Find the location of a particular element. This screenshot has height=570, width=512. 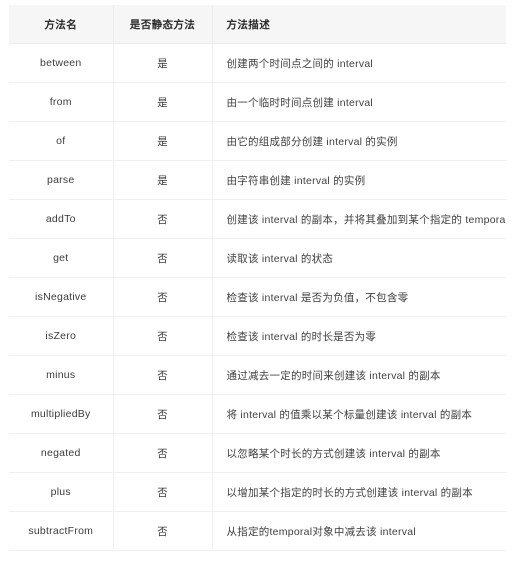

cell-description: 从指定的temporal对象中减去该 interval is located at coordinates (359, 531).